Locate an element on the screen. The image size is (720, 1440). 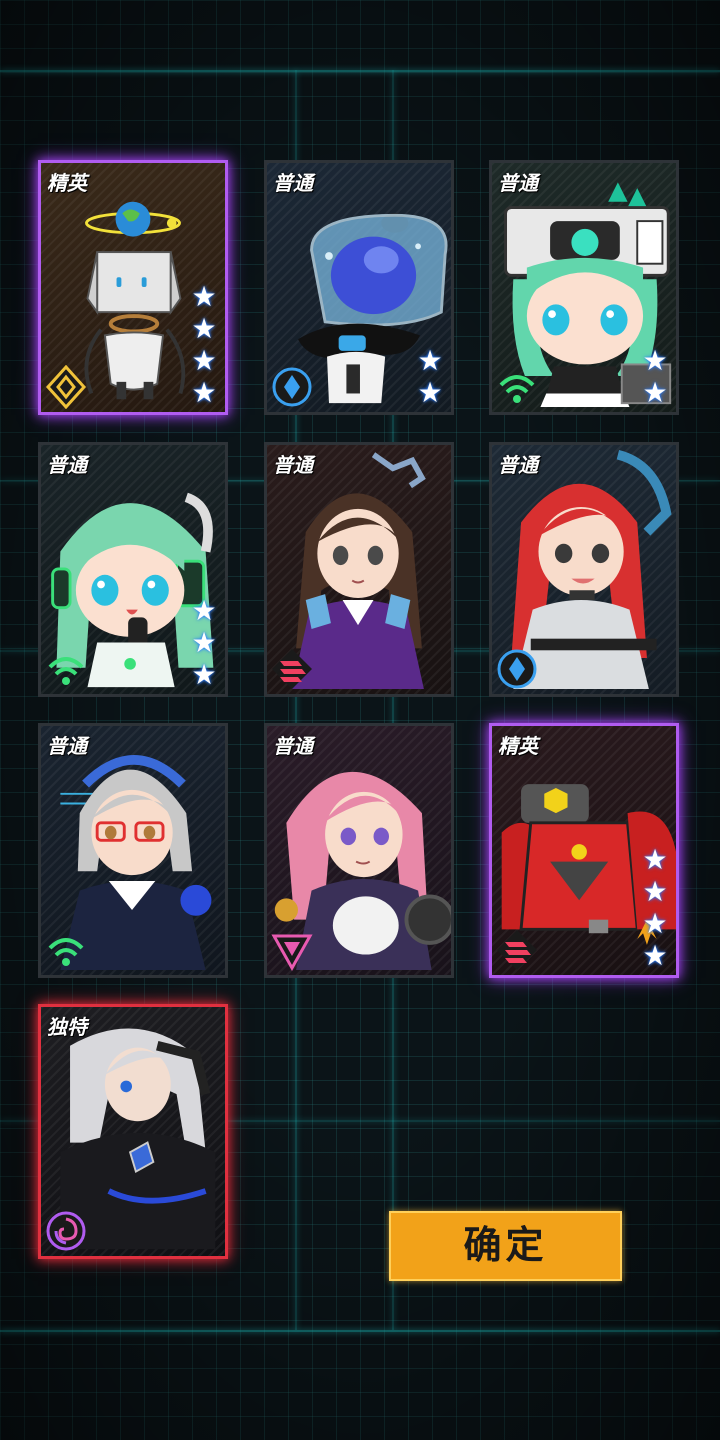
triangle-class-icon is located at coordinates (292, 953).